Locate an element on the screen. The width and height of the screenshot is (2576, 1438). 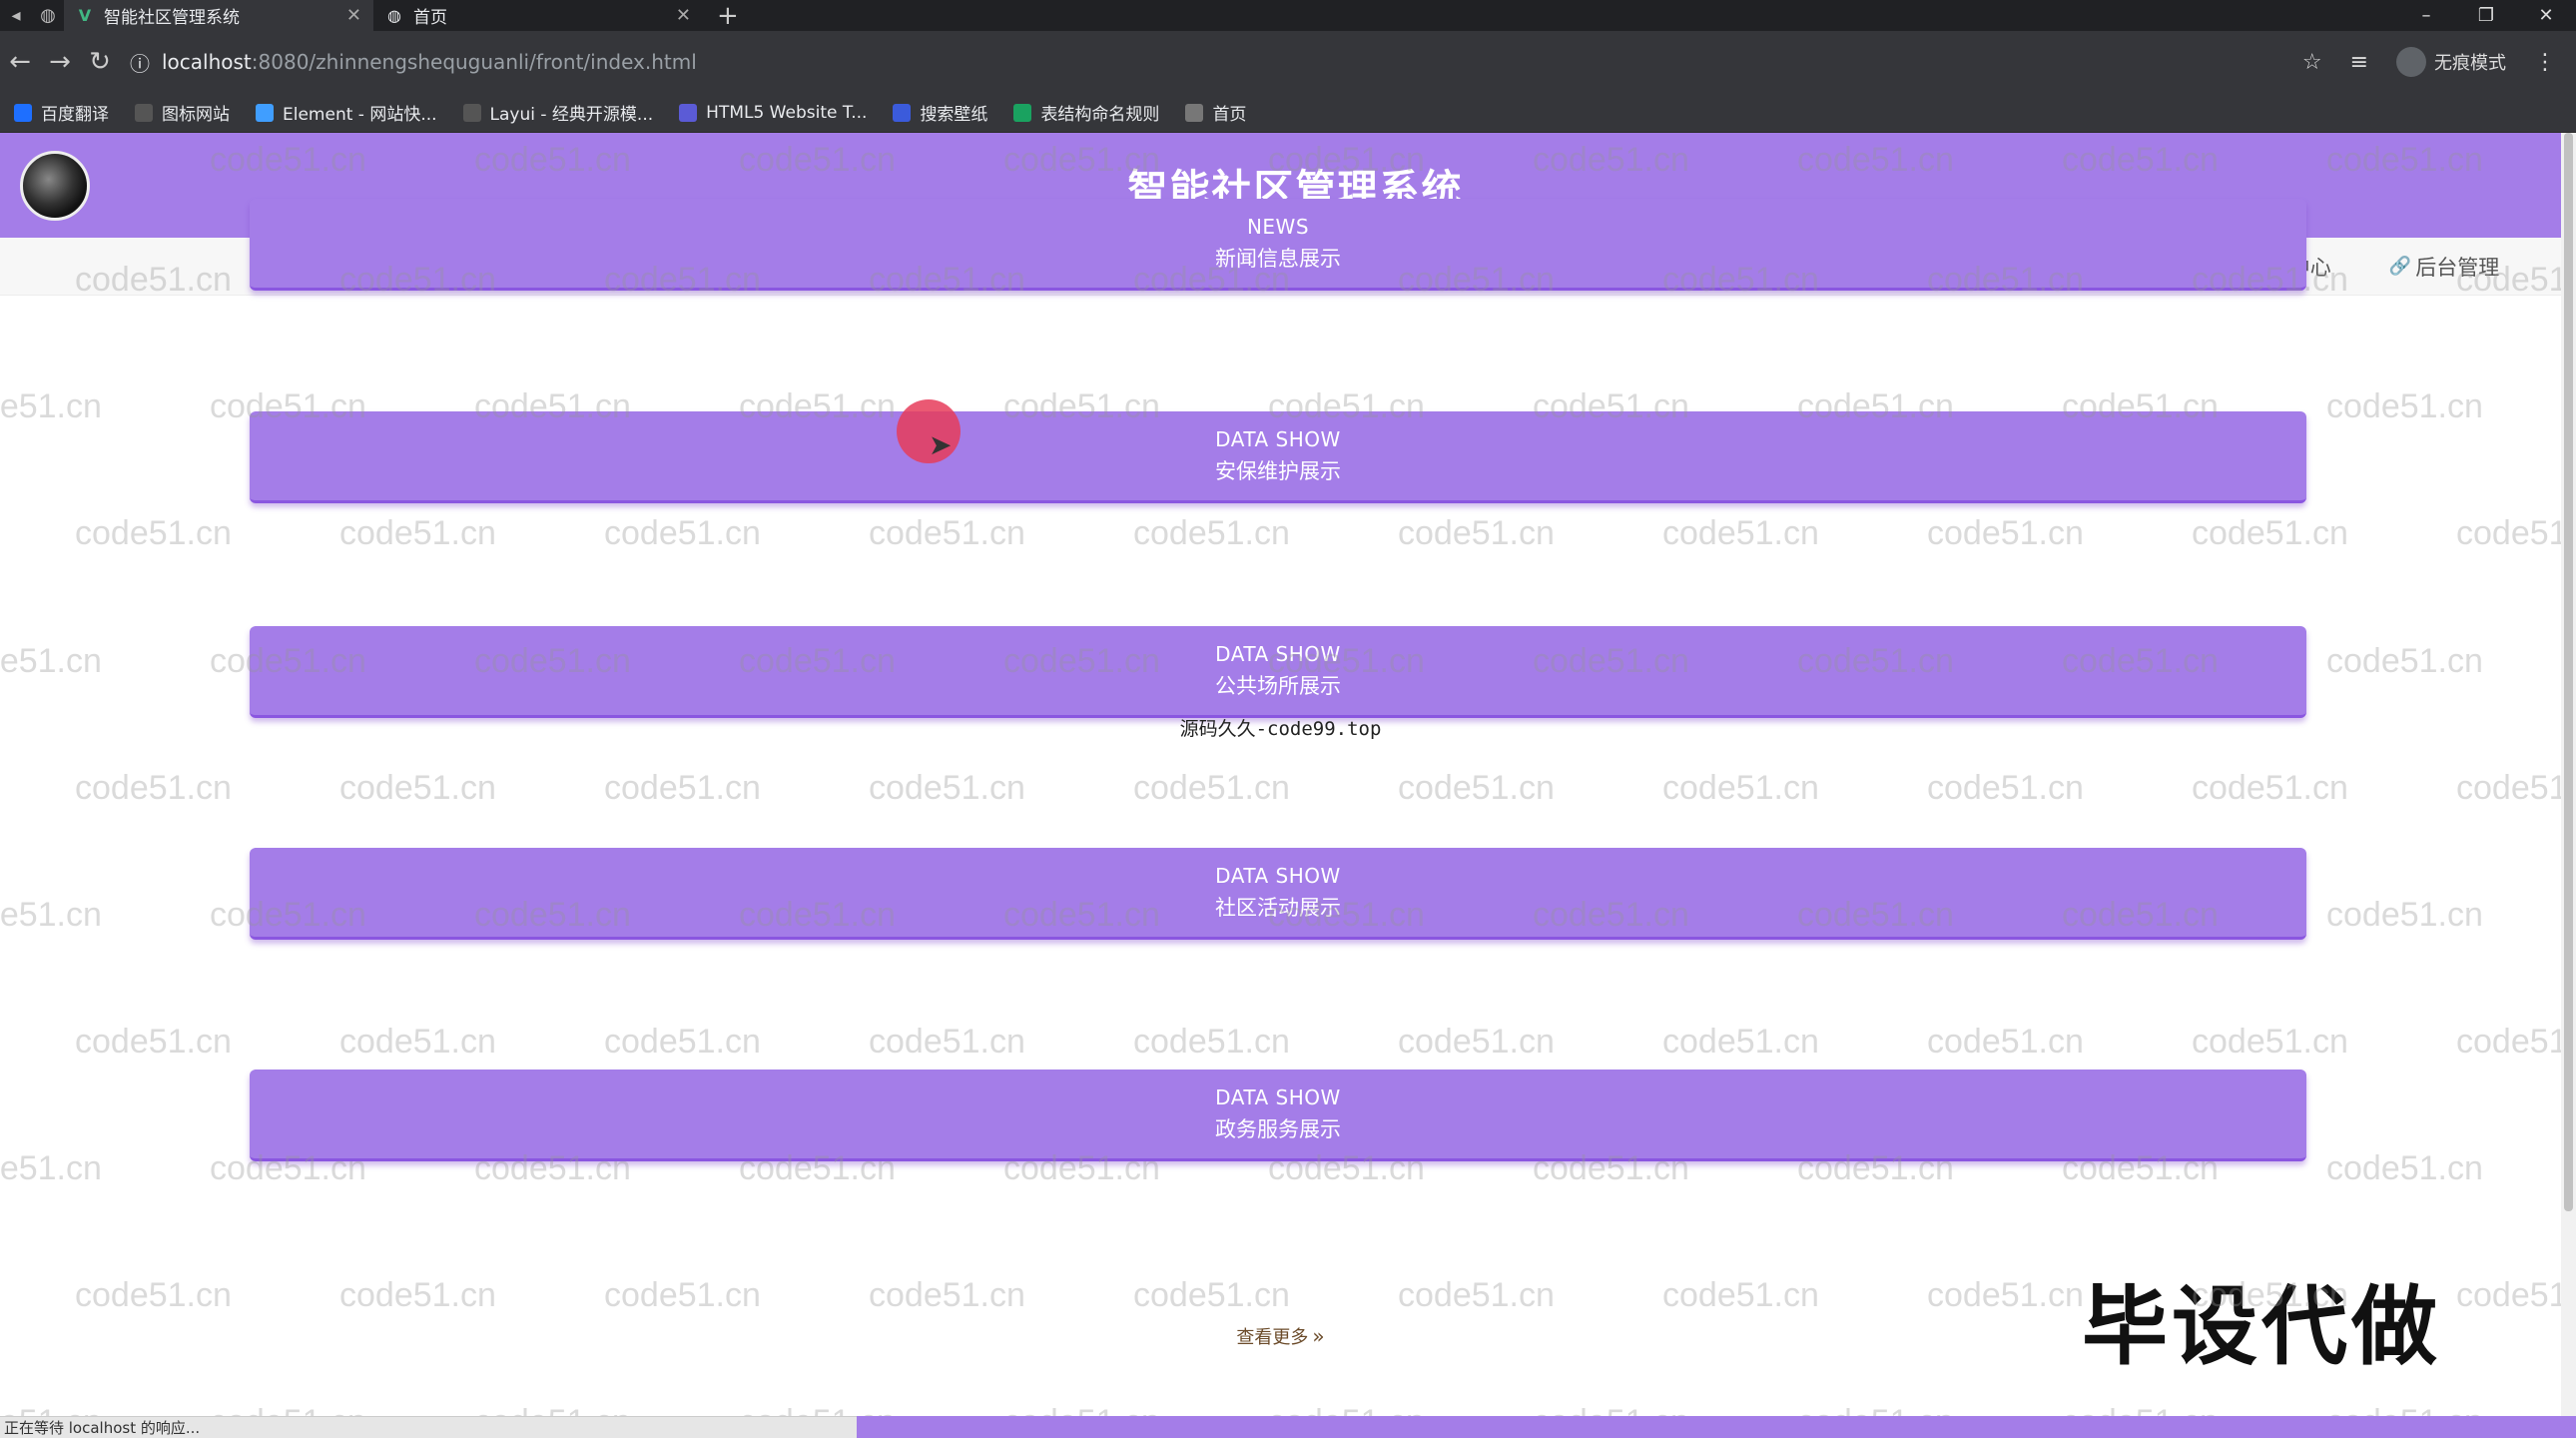
section-title-cn: 社区活动展示 is located at coordinates (1278, 907).